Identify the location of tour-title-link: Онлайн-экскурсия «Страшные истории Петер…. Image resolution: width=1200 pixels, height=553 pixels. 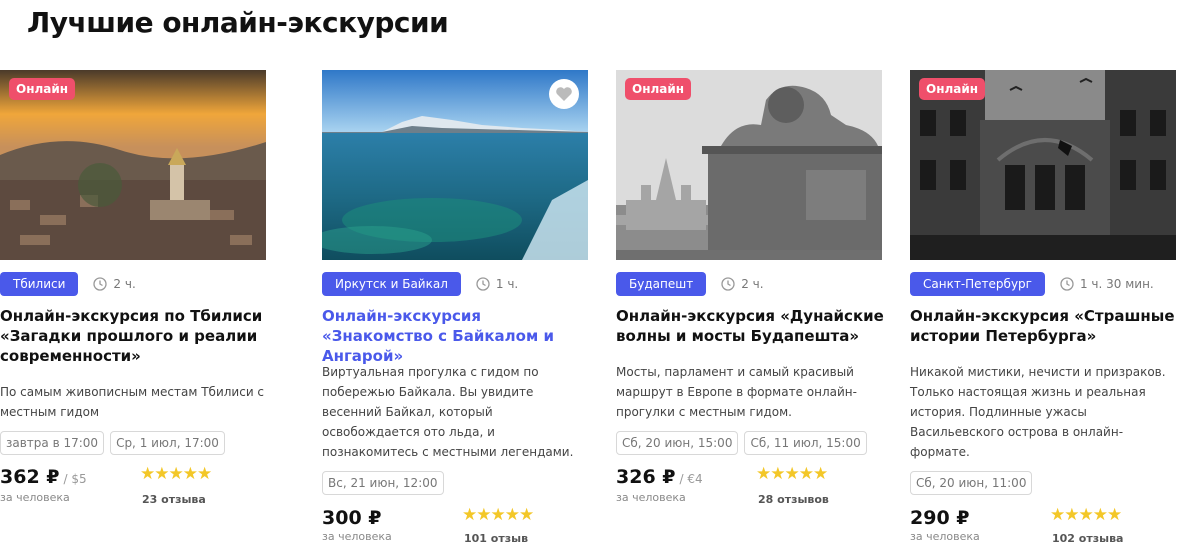
(1045, 326).